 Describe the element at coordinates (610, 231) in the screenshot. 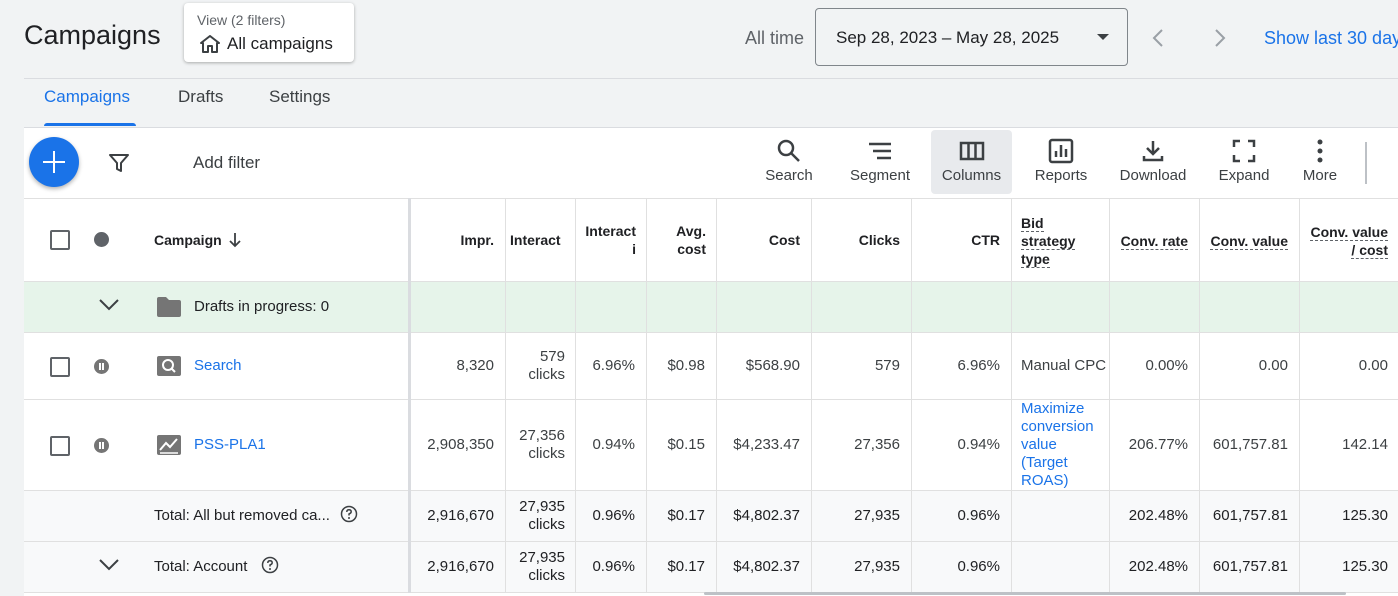

I see `header-line: Interact` at that location.